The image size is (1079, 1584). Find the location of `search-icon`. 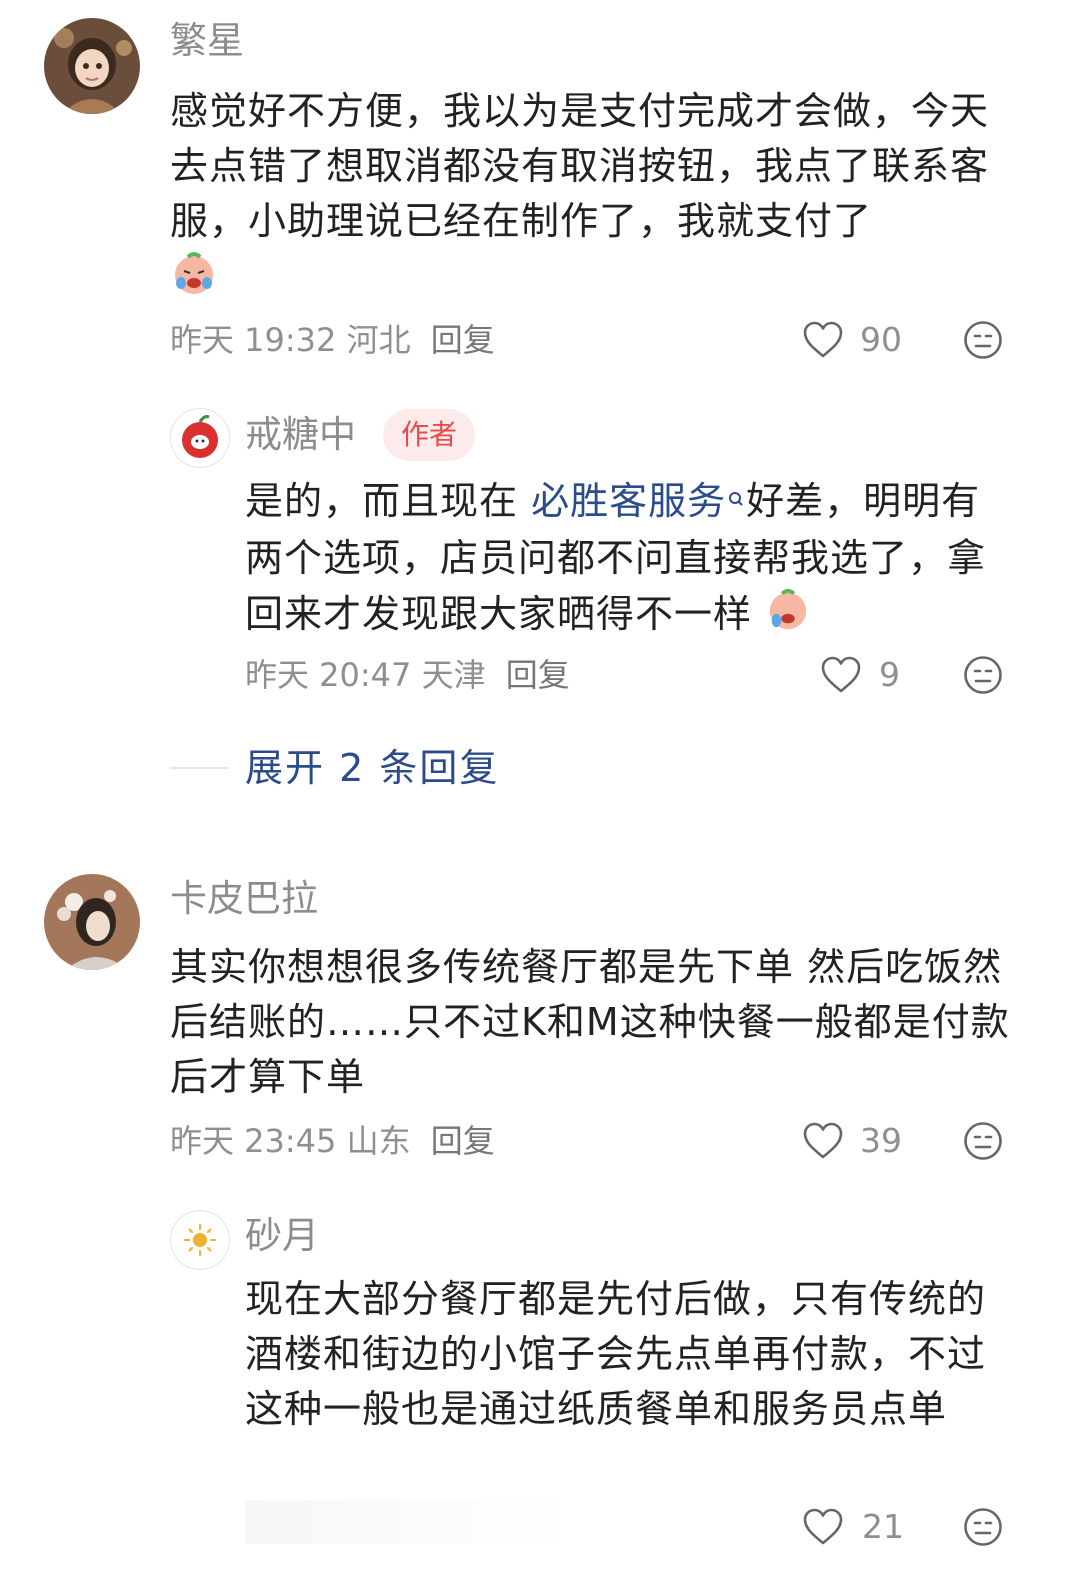

search-icon is located at coordinates (736, 503).